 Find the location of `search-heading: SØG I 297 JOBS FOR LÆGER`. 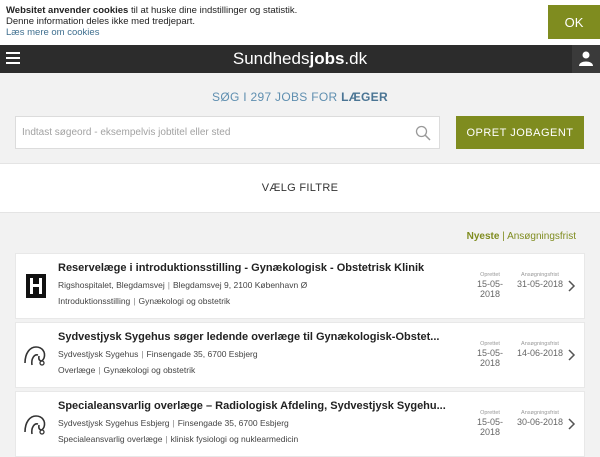

search-heading: SØG I 297 JOBS FOR LÆGER is located at coordinates (300, 97).